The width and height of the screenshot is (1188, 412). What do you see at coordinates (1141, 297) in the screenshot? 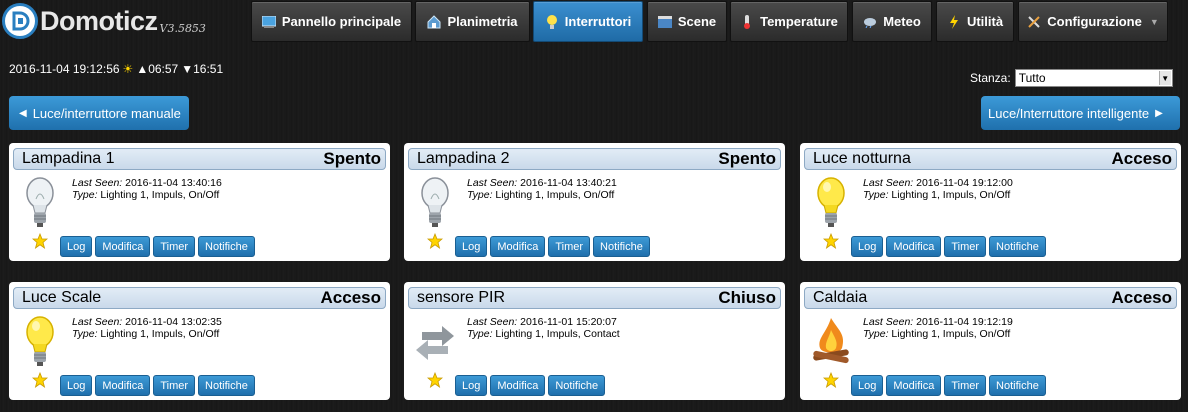
I see `device-status: Acceso` at bounding box center [1141, 297].